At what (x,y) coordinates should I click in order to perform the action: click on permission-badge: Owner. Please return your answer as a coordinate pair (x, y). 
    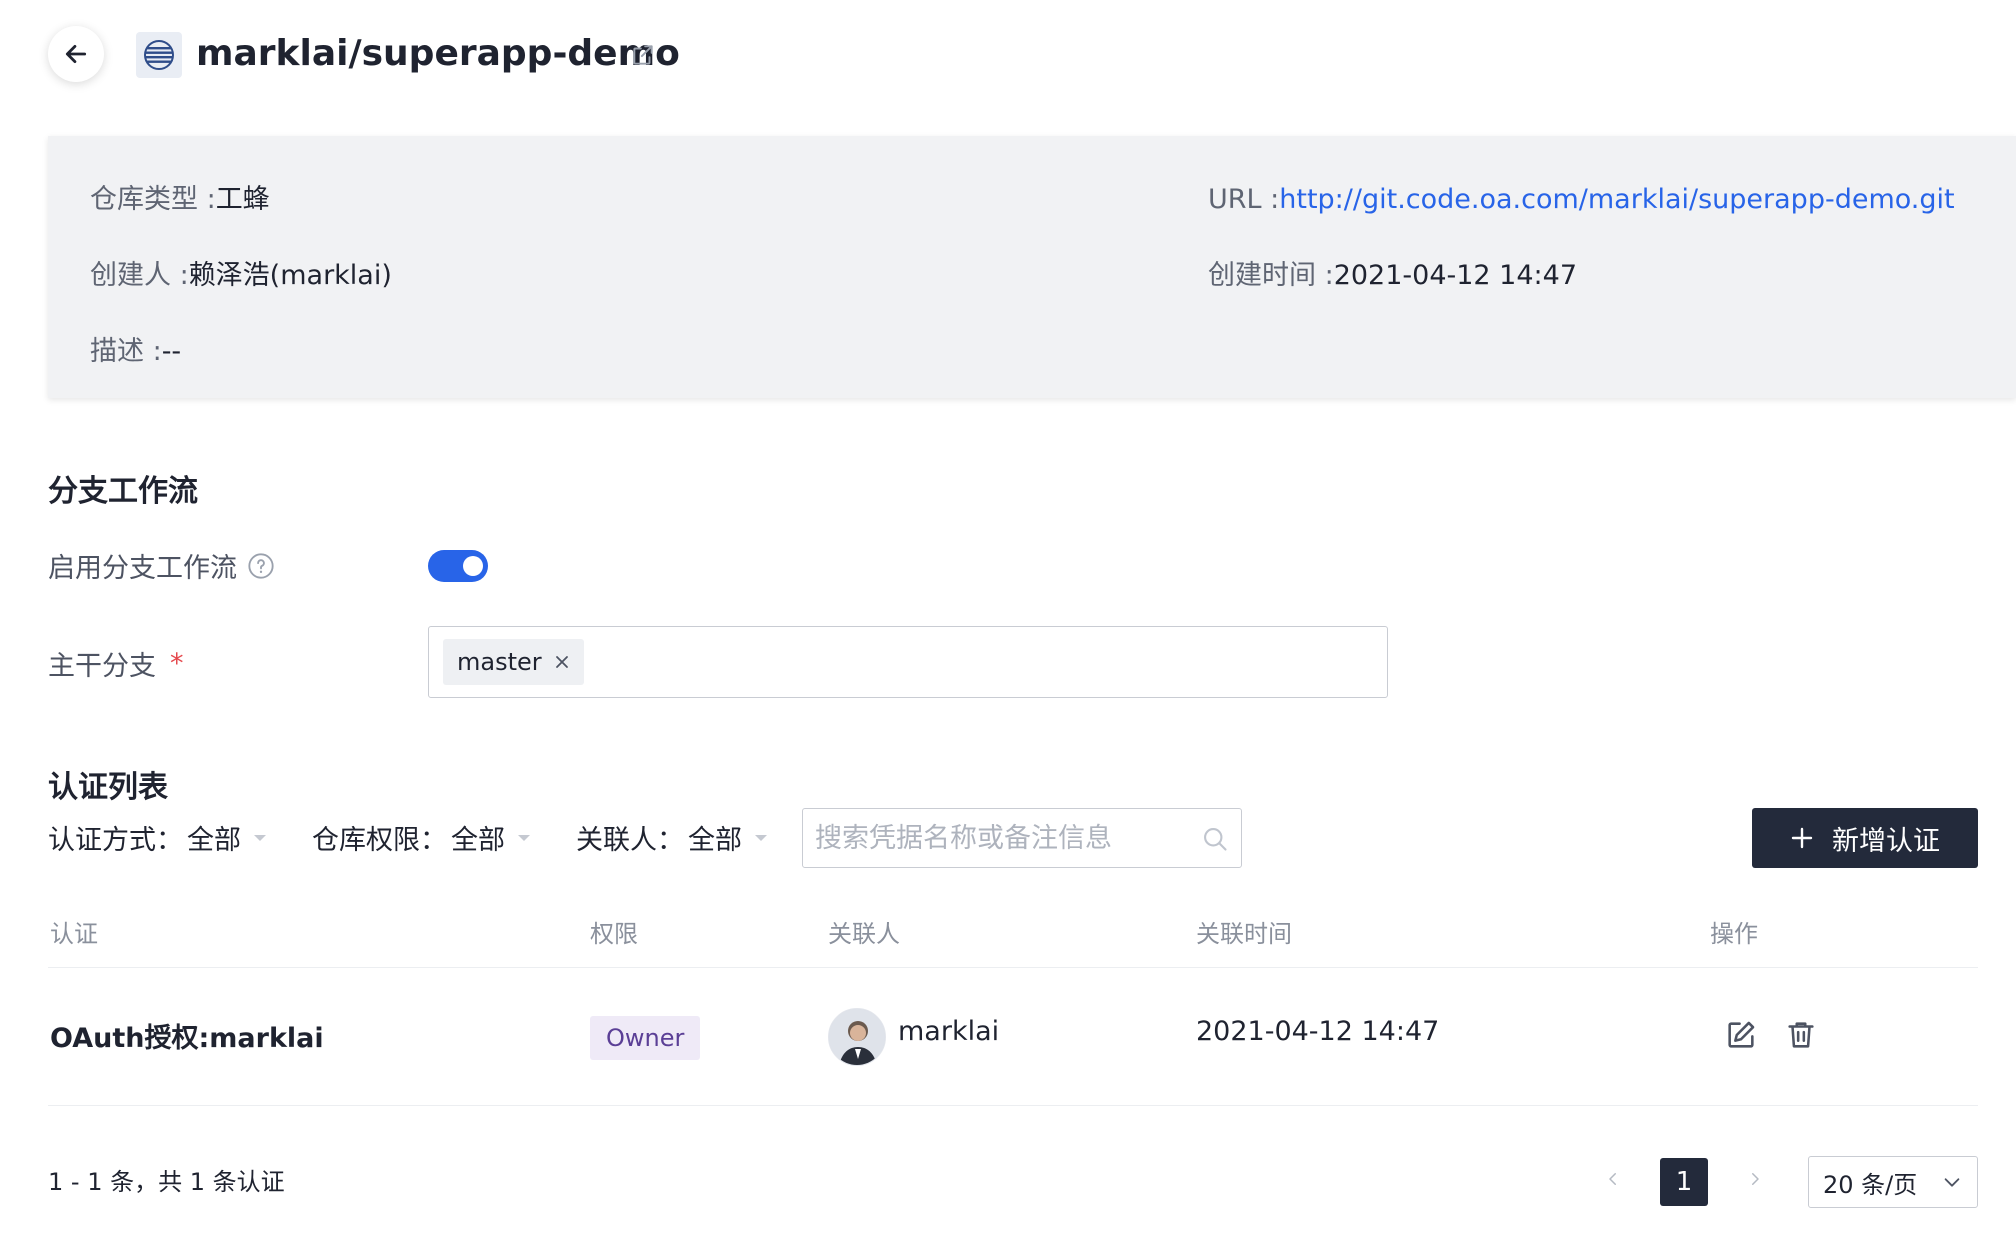
    Looking at the image, I should click on (645, 1038).